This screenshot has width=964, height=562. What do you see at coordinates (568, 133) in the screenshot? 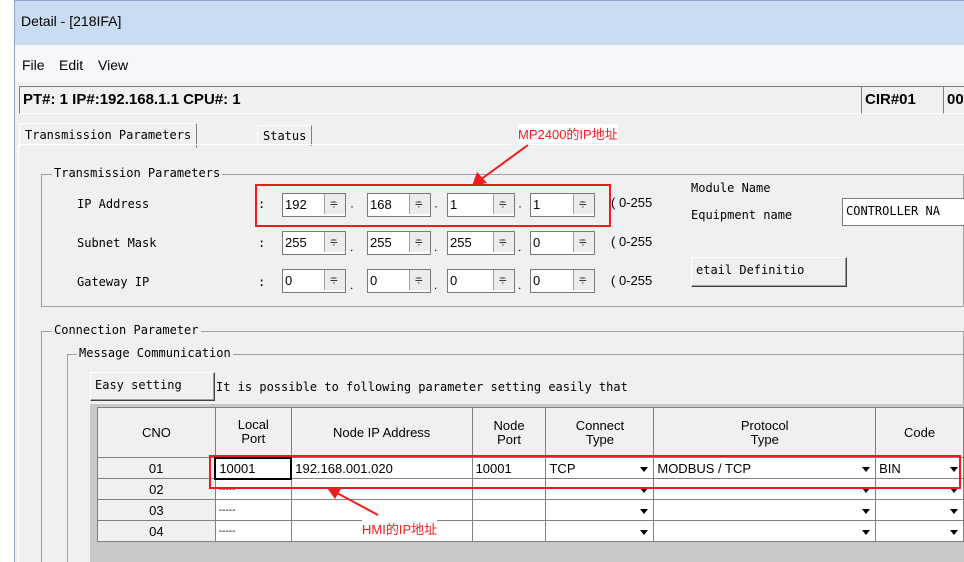
I see `mp2400-ip-annotation: MP2400的IP地址` at bounding box center [568, 133].